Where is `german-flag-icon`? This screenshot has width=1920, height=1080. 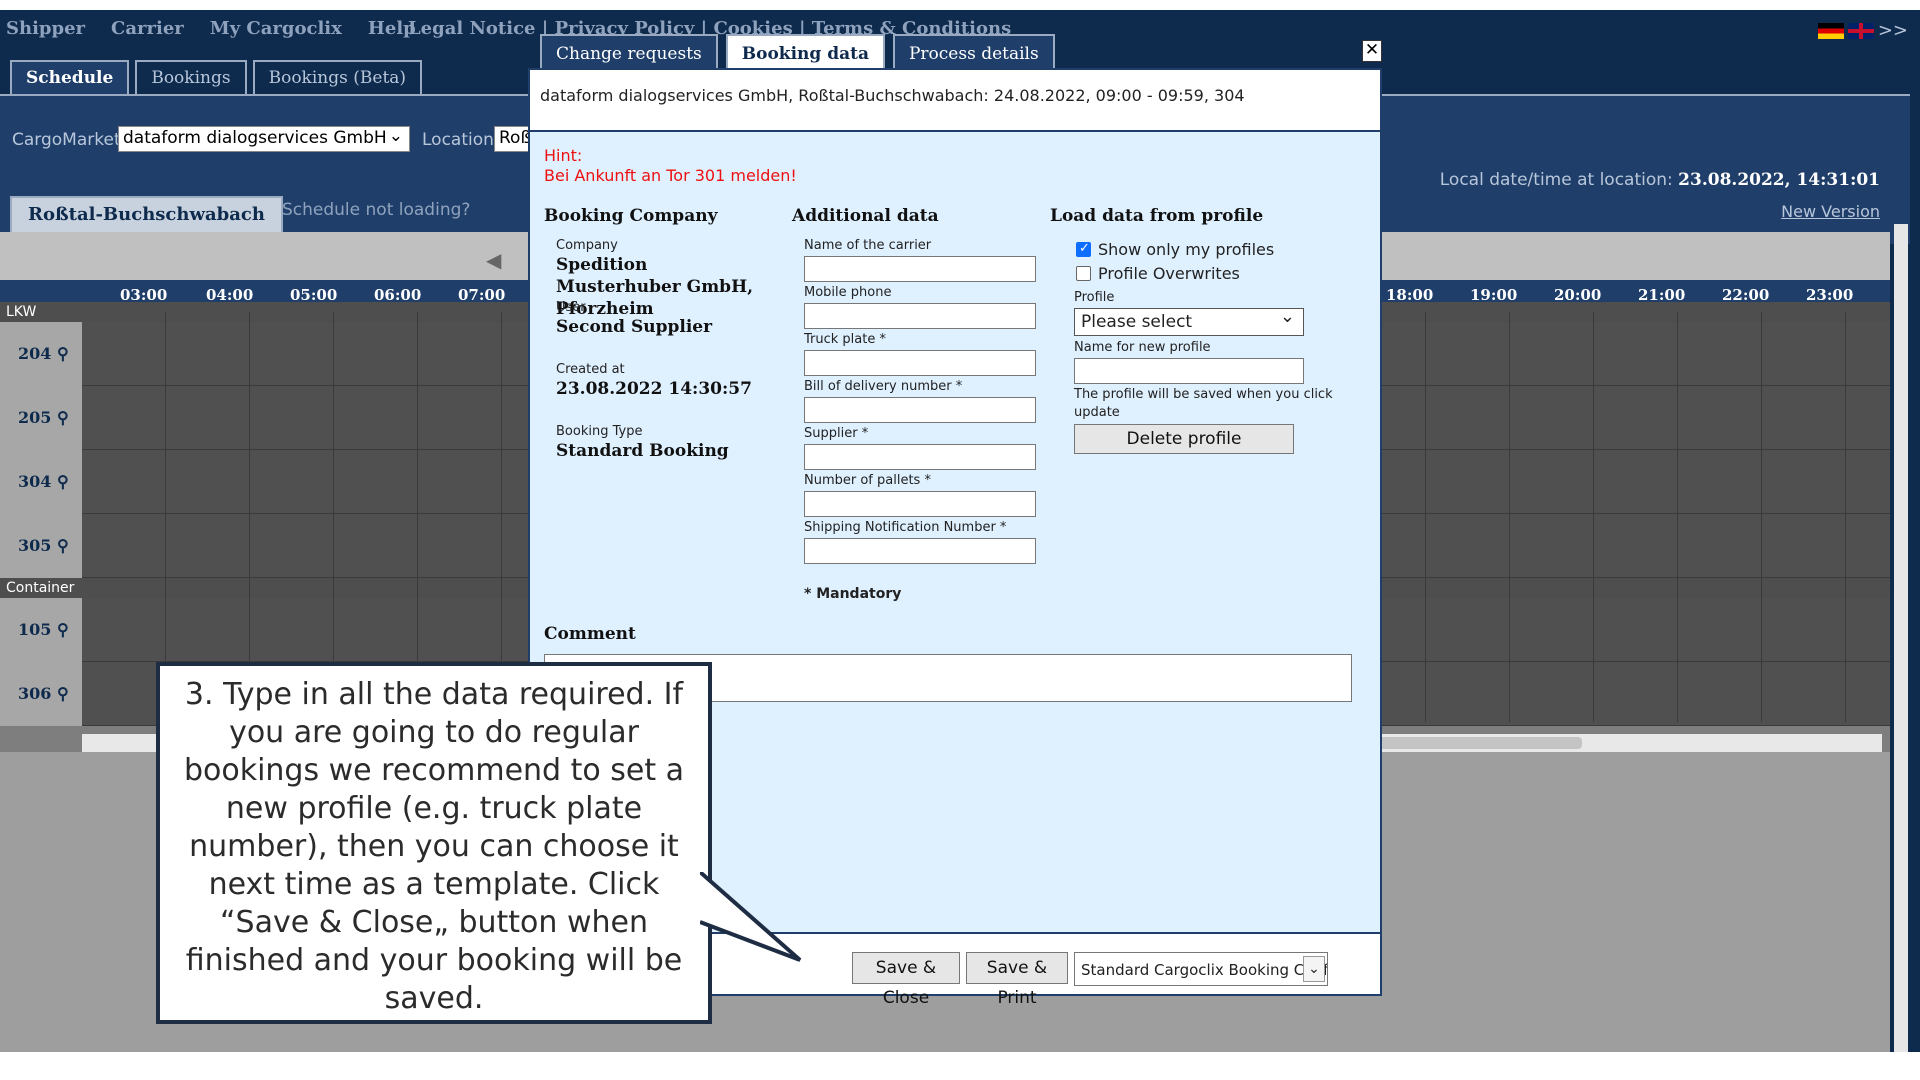 german-flag-icon is located at coordinates (1830, 30).